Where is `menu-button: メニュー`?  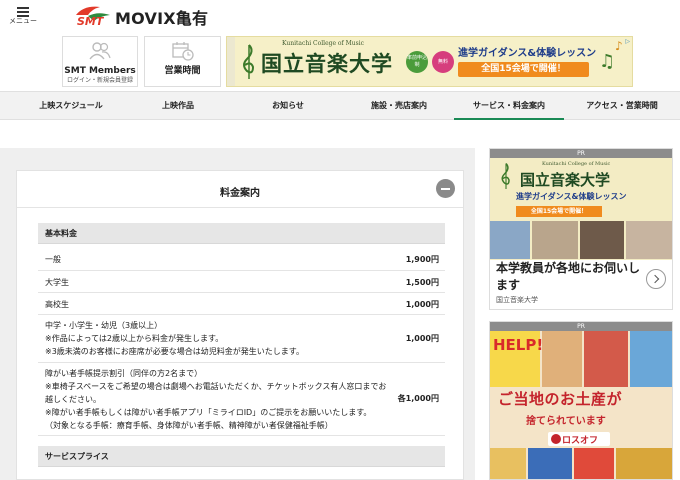
menu-button: メニュー is located at coordinates (23, 17).